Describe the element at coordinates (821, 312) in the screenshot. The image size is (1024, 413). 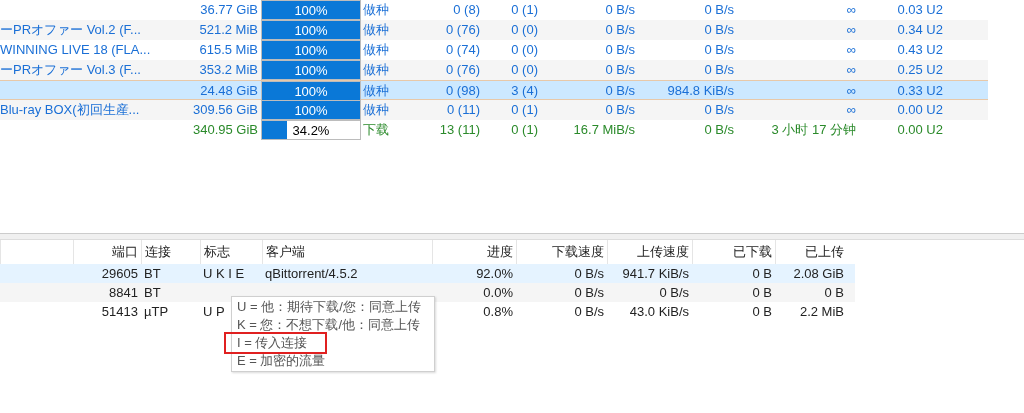
I see `uploaded-cell-text: 2.2 MiB` at that location.